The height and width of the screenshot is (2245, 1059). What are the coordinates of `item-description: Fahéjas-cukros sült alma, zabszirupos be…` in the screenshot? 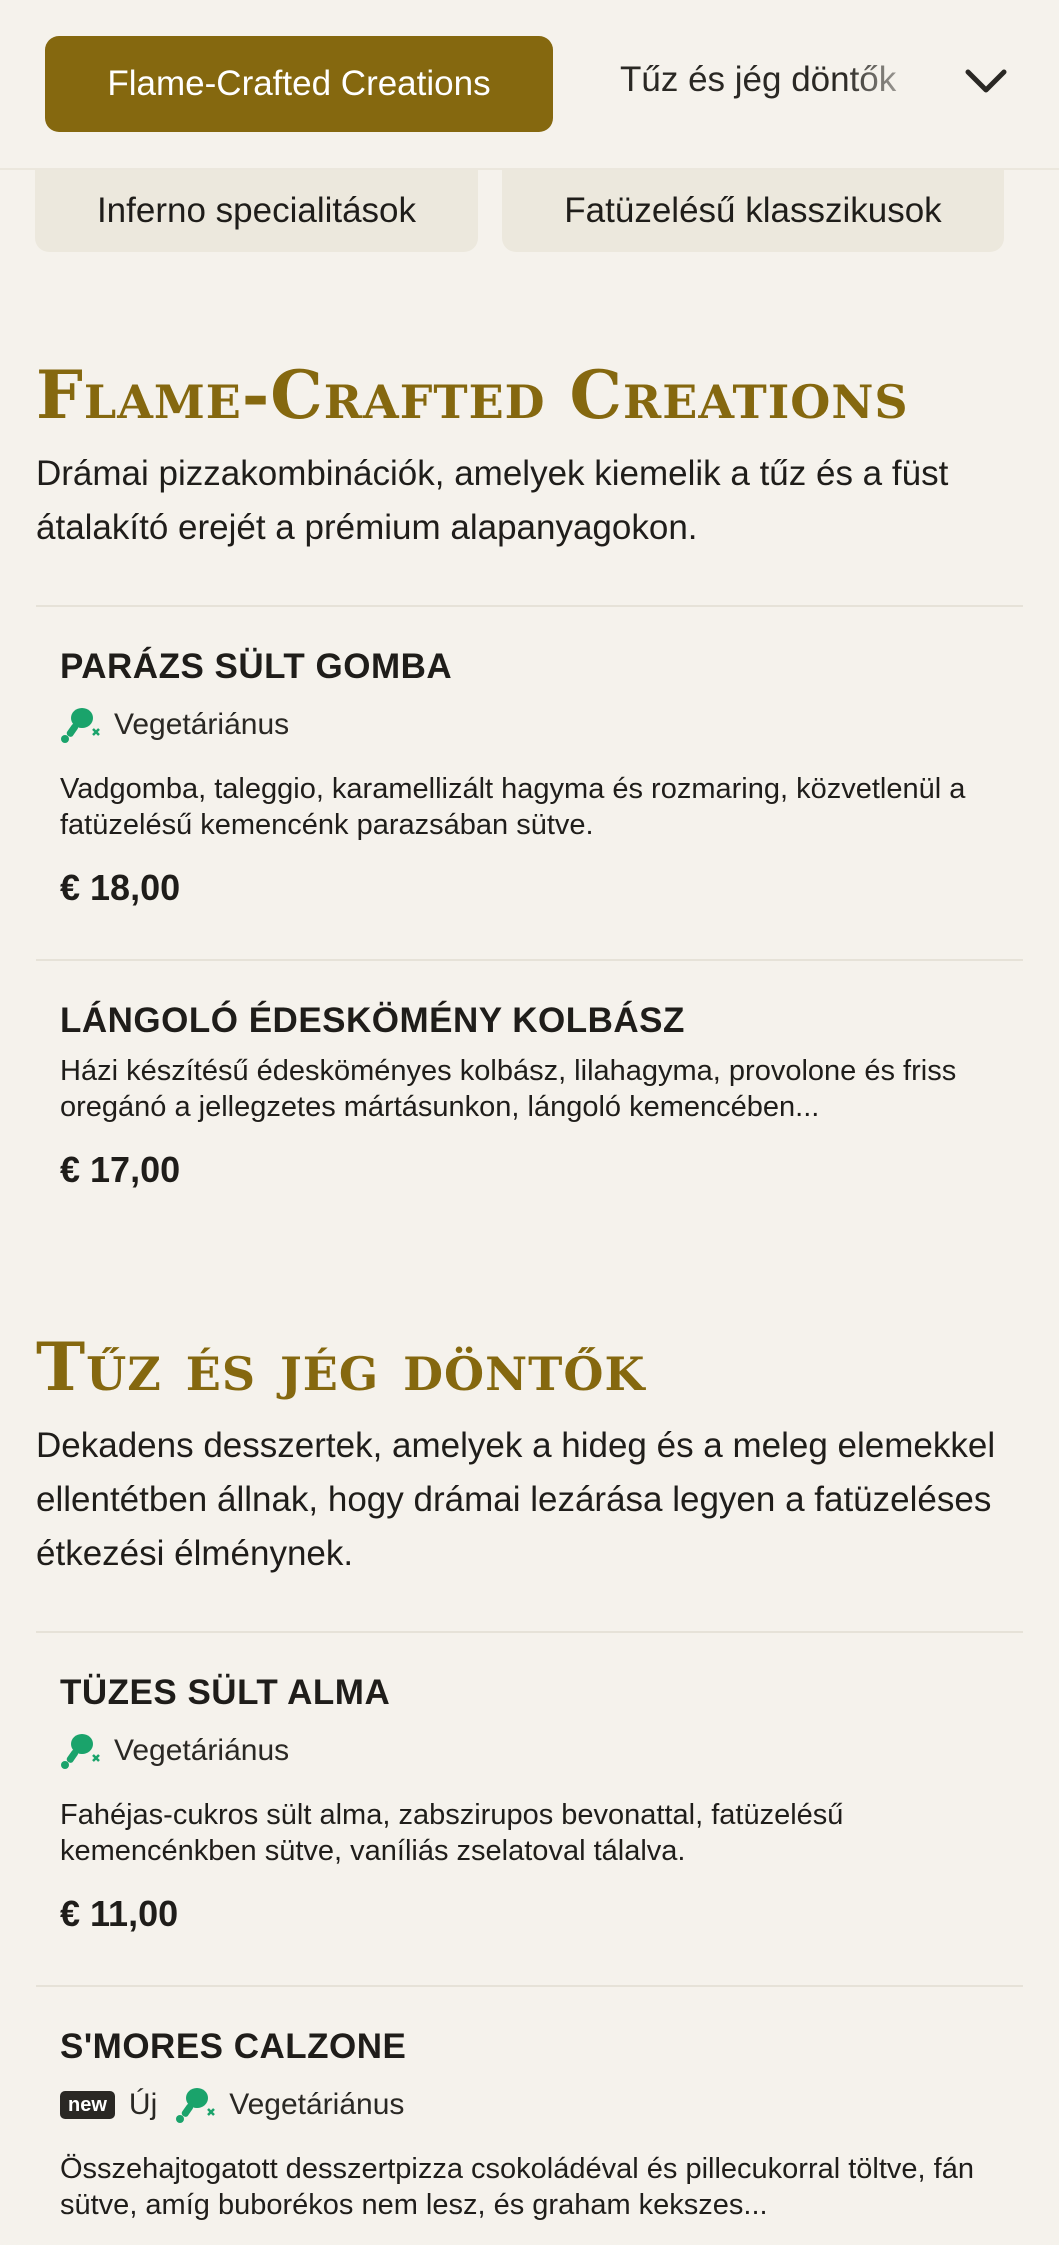 It's located at (452, 1833).